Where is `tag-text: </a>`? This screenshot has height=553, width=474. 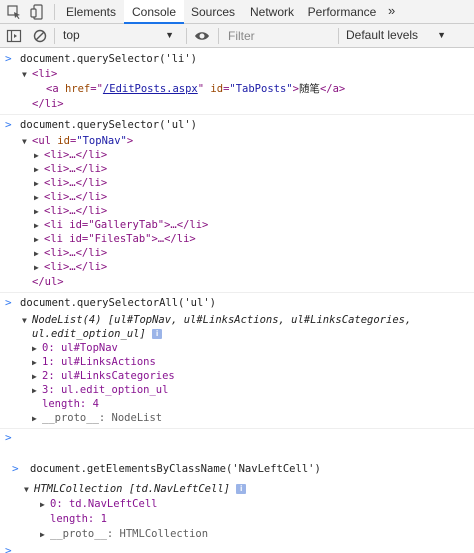 tag-text: </a> is located at coordinates (332, 89).